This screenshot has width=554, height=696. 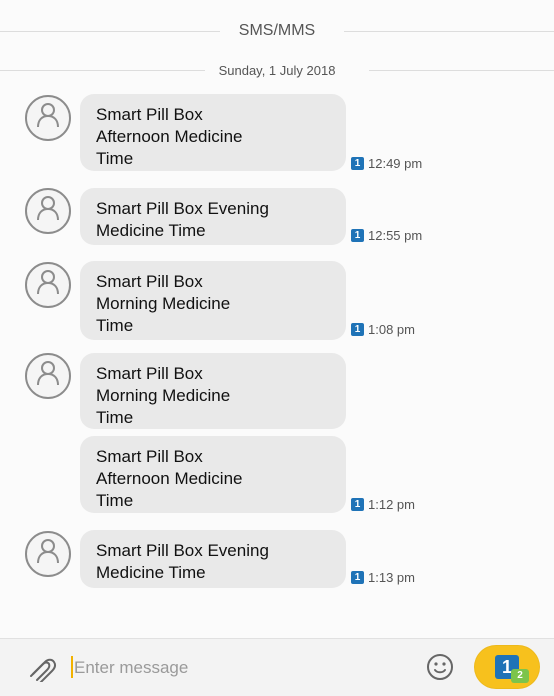 What do you see at coordinates (395, 235) in the screenshot?
I see `message-time: 12:55 pm` at bounding box center [395, 235].